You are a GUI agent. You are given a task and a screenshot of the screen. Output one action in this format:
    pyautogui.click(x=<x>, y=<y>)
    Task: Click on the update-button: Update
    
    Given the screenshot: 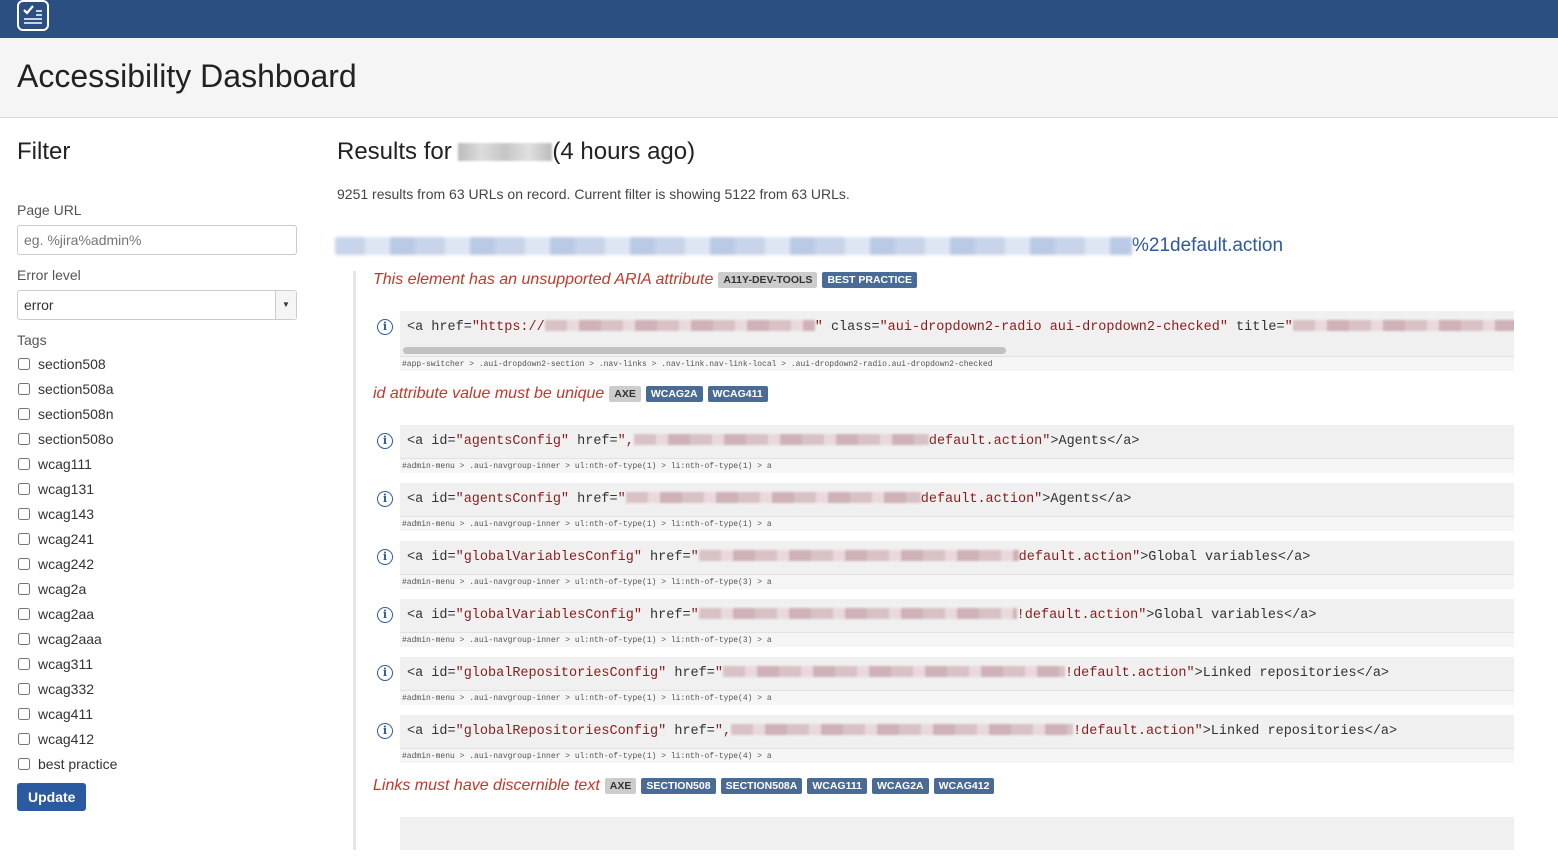 What is the action you would take?
    pyautogui.click(x=52, y=797)
    